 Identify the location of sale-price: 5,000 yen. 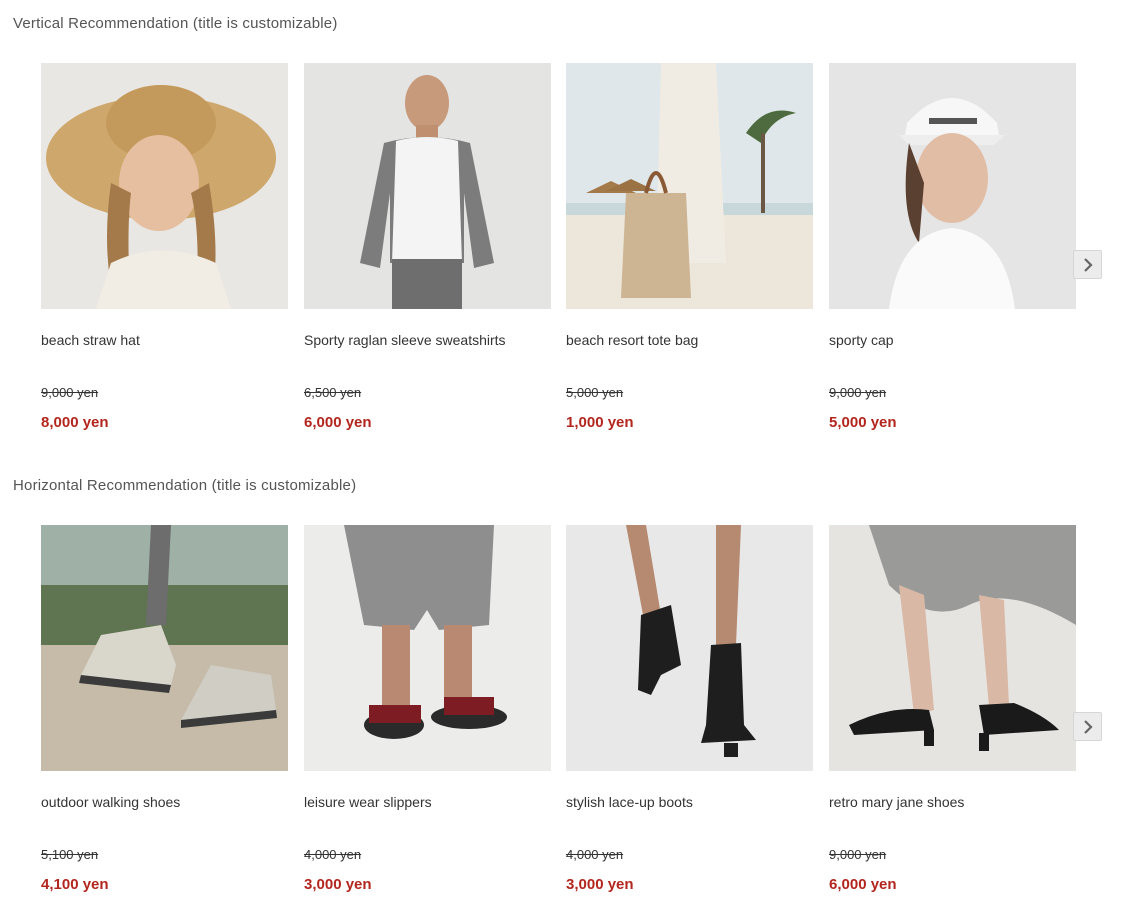
(863, 422).